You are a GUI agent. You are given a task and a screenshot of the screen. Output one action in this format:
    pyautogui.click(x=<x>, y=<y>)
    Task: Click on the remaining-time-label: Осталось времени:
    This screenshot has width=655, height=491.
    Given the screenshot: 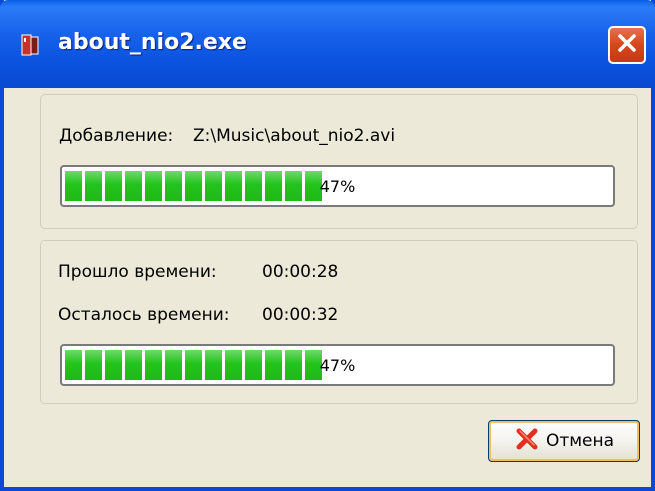 What is the action you would take?
    pyautogui.click(x=144, y=315)
    